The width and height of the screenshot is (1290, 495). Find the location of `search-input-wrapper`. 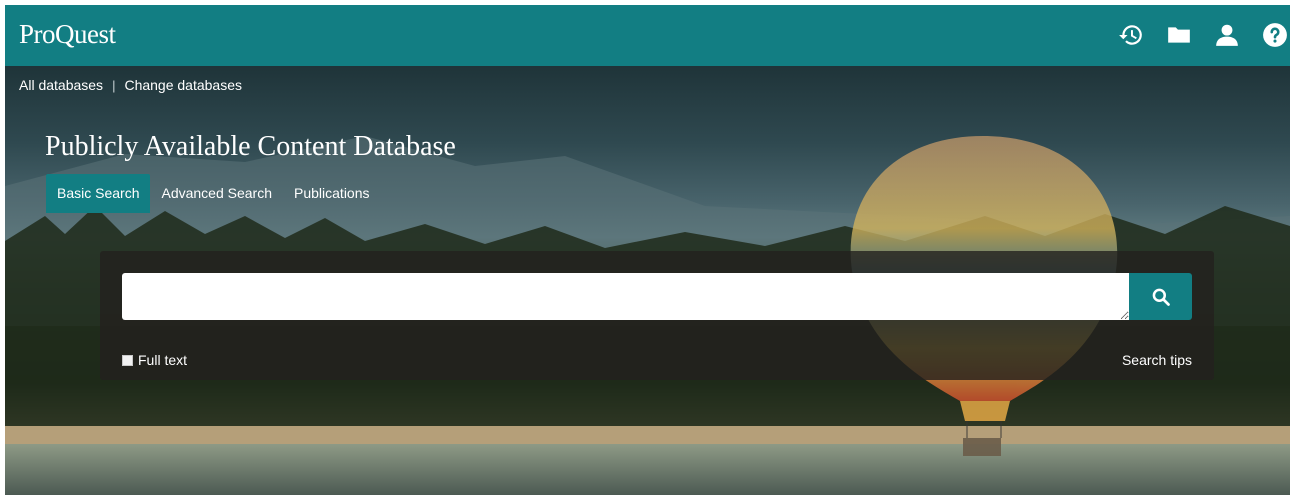

search-input-wrapper is located at coordinates (625, 296).